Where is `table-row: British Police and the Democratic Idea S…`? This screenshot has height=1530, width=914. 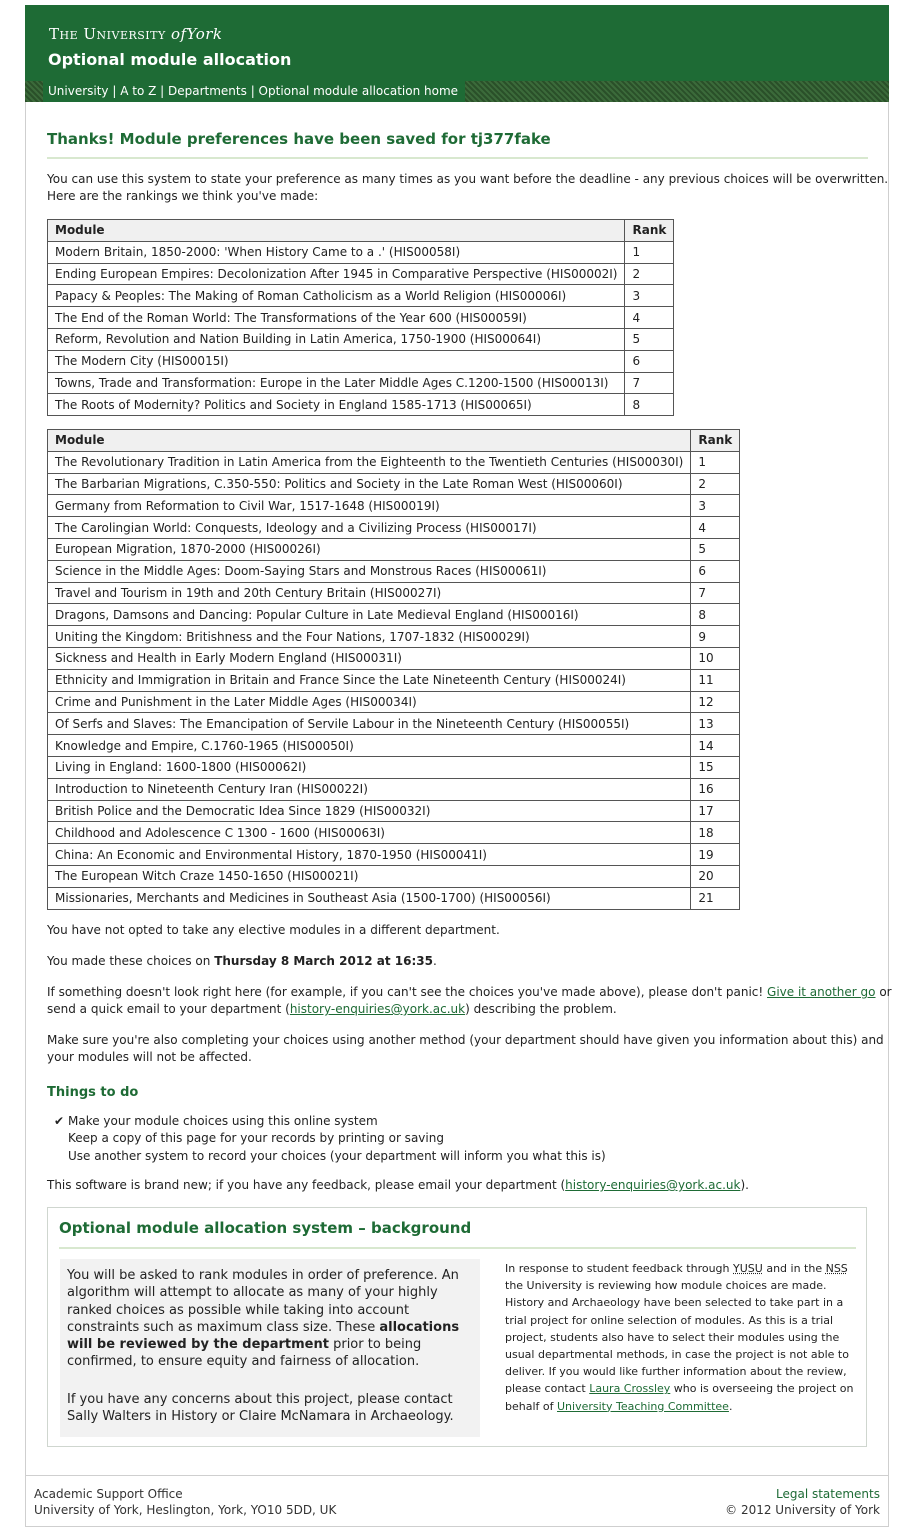 table-row: British Police and the Democratic Idea S… is located at coordinates (393, 811).